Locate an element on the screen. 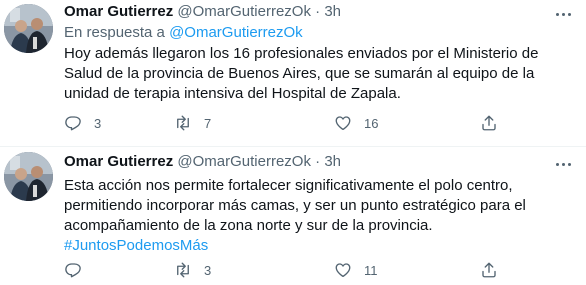  tweet-actions: 3 7 16 is located at coordinates (304, 123).